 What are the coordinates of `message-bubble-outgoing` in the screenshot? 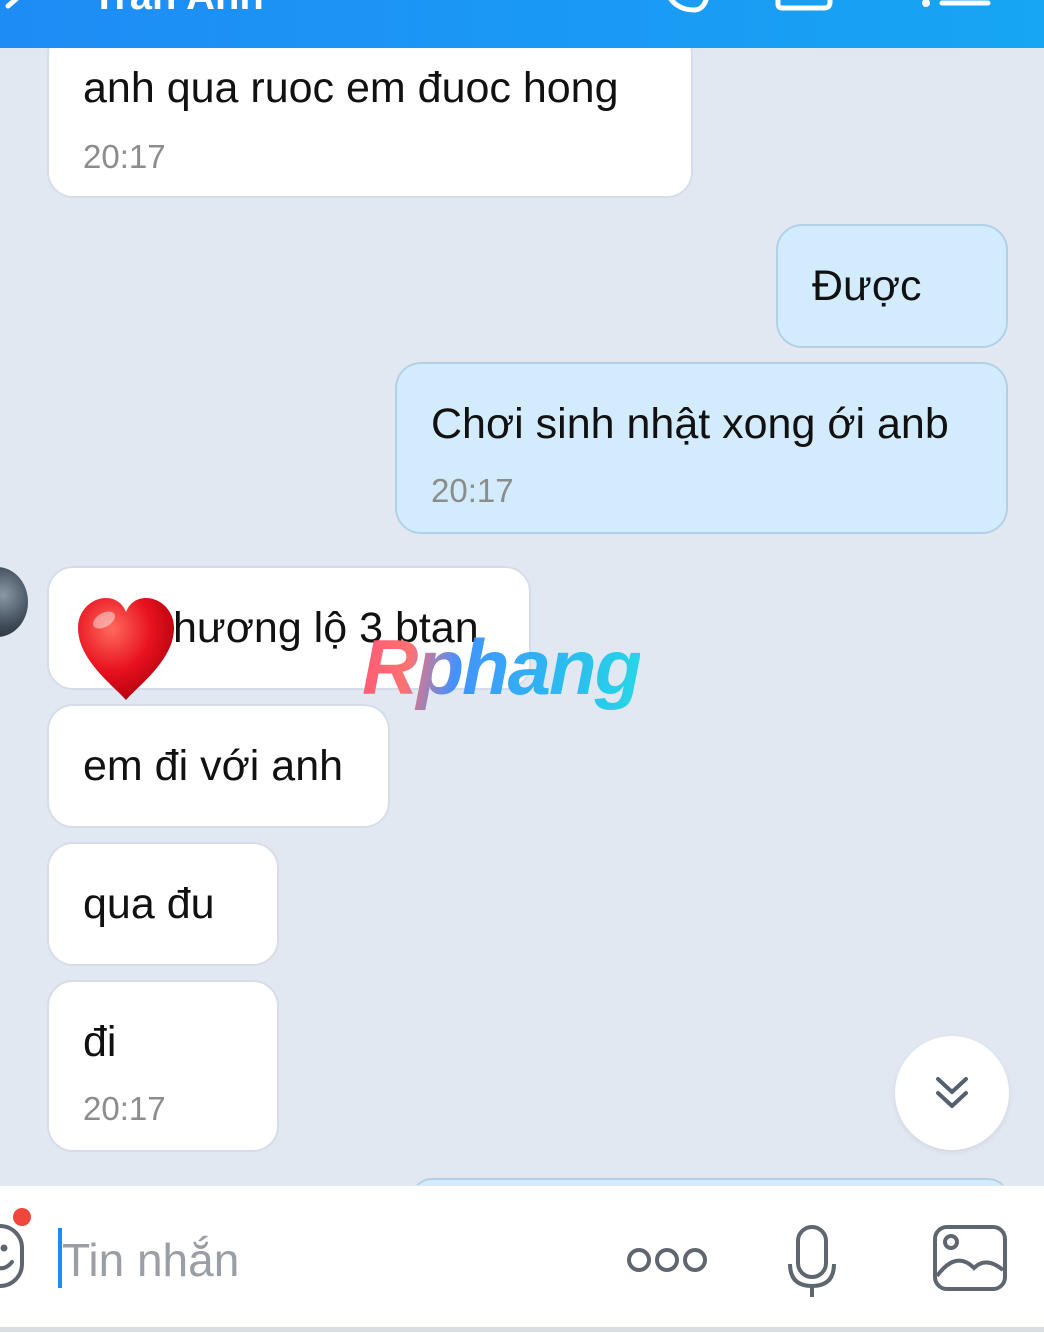 It's located at (710, 1181).